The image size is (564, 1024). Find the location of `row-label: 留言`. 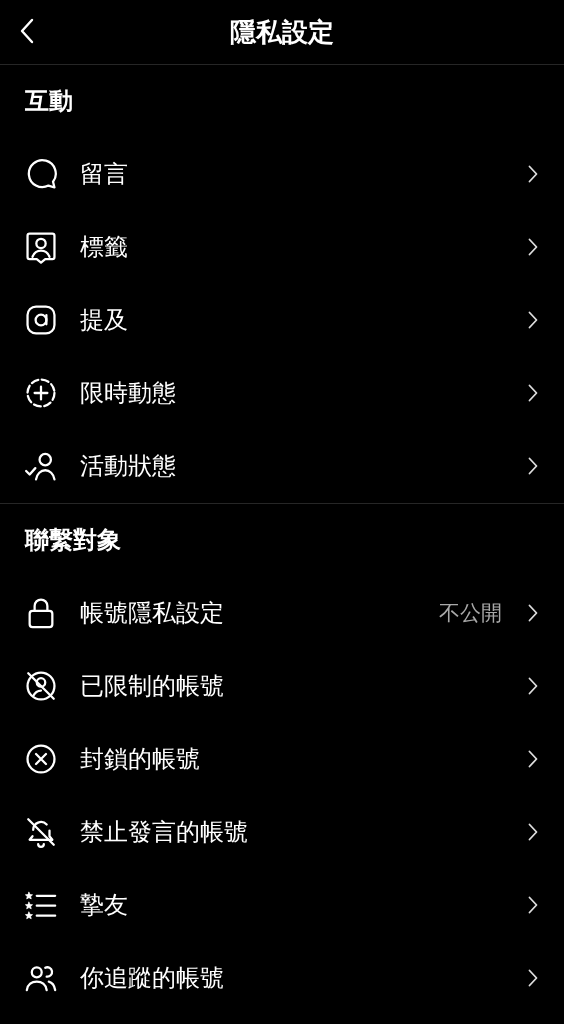

row-label: 留言 is located at coordinates (104, 174).